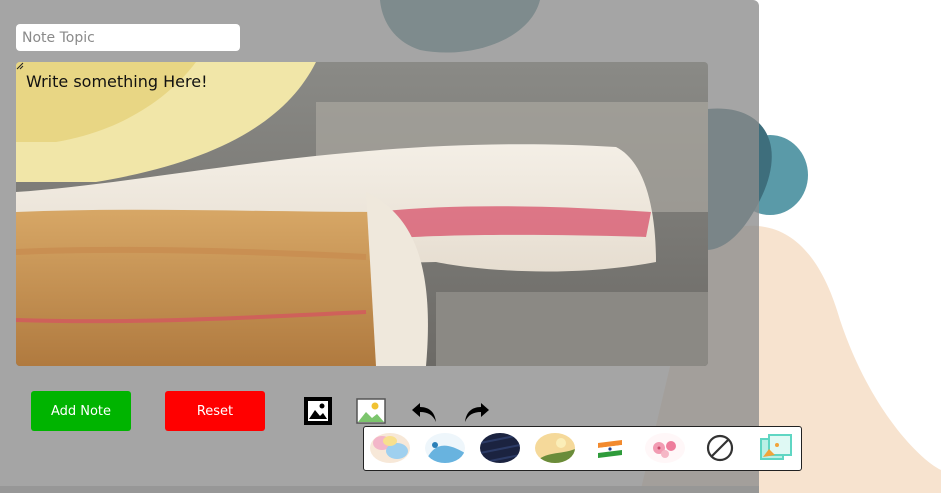 Image resolution: width=941 pixels, height=493 pixels. Describe the element at coordinates (371, 411) in the screenshot. I see `background-image-icon` at that location.